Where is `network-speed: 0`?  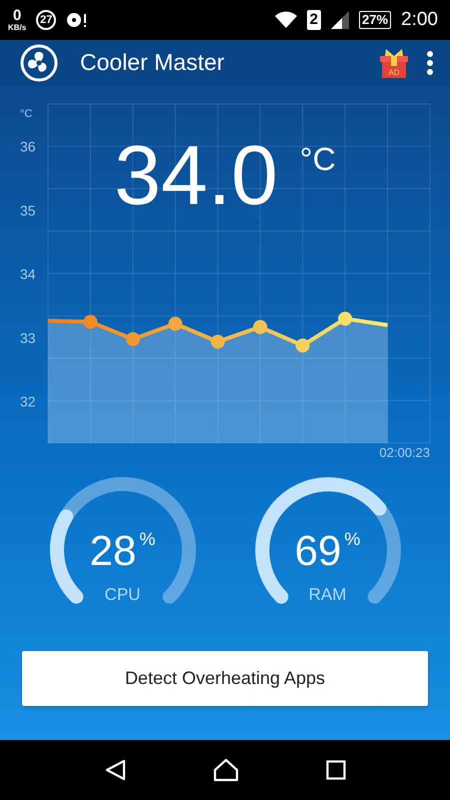
network-speed: 0 is located at coordinates (17, 15).